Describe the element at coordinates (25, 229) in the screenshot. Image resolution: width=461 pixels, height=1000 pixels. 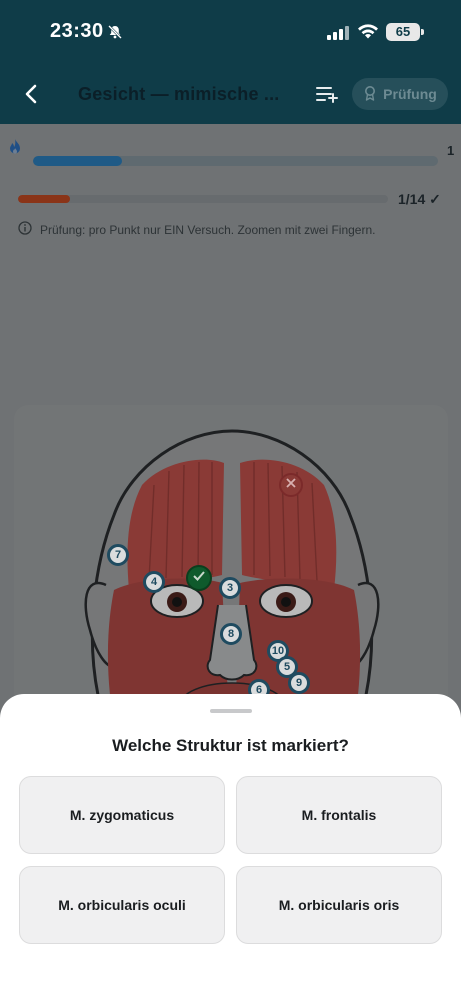
I see `info-icon` at that location.